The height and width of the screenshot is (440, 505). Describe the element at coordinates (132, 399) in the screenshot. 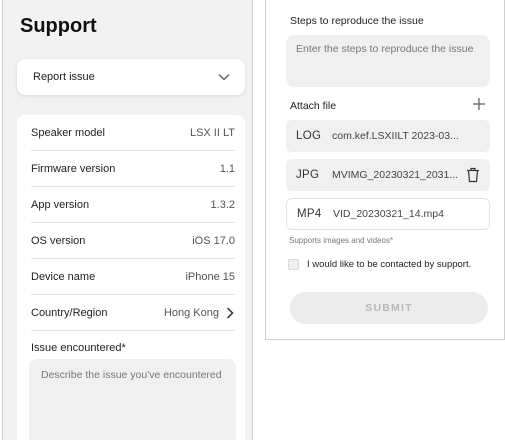

I see `issue-description-textarea: Describe the issue you've encountered` at that location.